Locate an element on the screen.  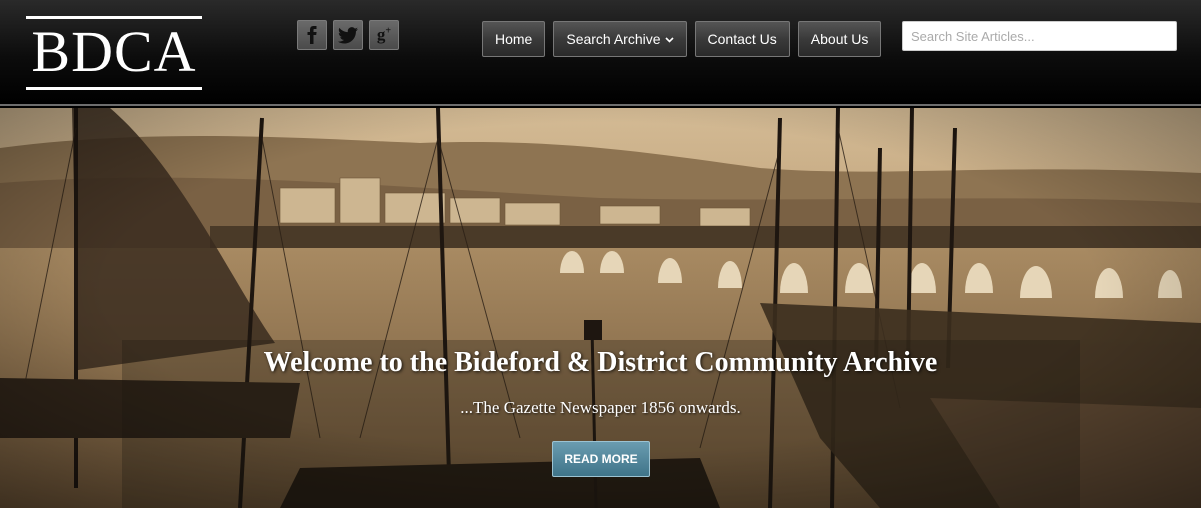
nav-home-label: Home is located at coordinates (514, 39).